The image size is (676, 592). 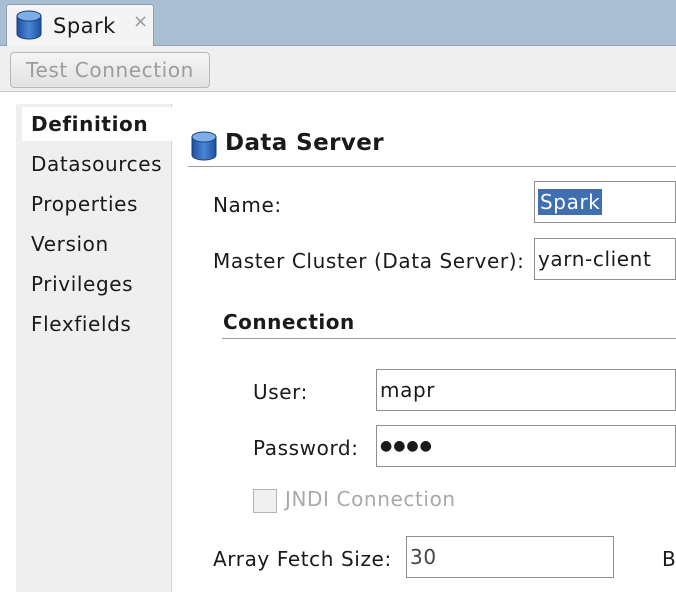 I want to click on section-title: Data Server, so click(x=304, y=143).